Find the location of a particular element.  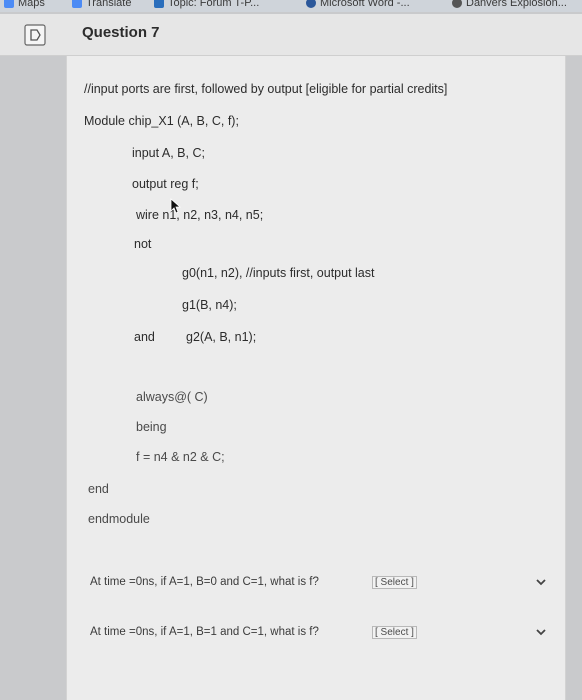

bookmark-label: Maps is located at coordinates (31, 4).